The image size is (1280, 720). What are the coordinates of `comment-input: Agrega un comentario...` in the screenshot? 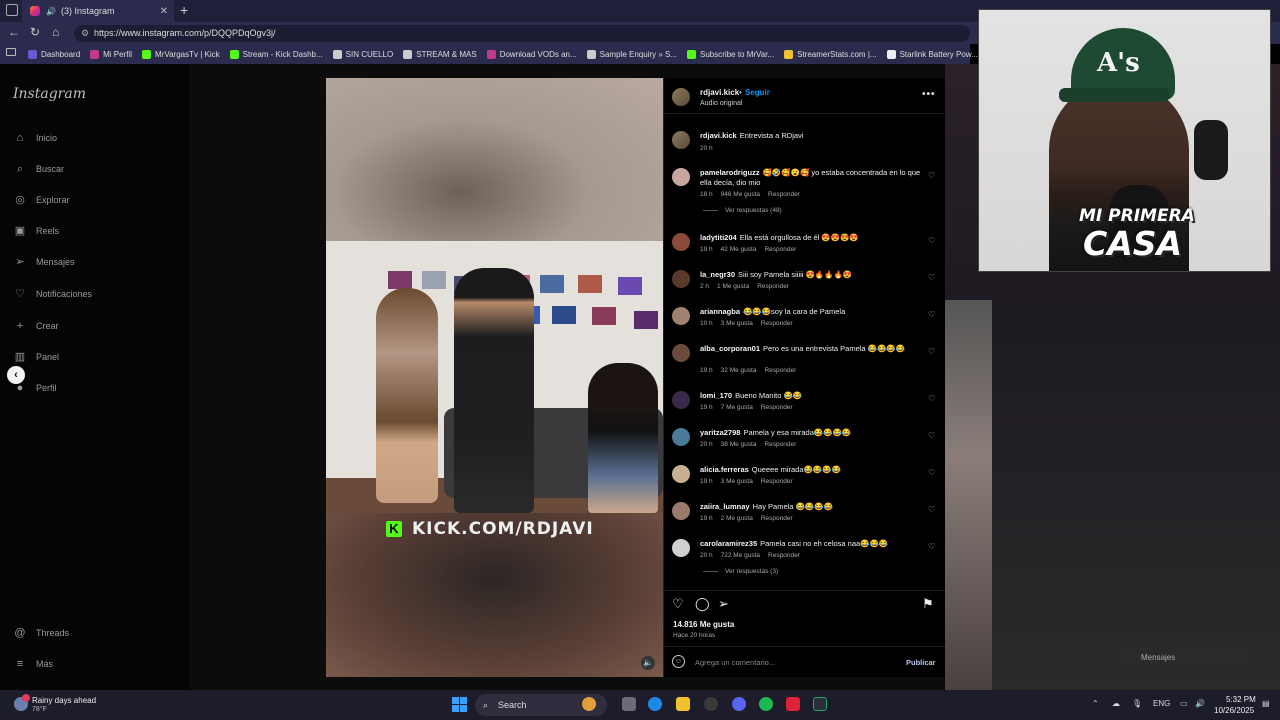 It's located at (735, 662).